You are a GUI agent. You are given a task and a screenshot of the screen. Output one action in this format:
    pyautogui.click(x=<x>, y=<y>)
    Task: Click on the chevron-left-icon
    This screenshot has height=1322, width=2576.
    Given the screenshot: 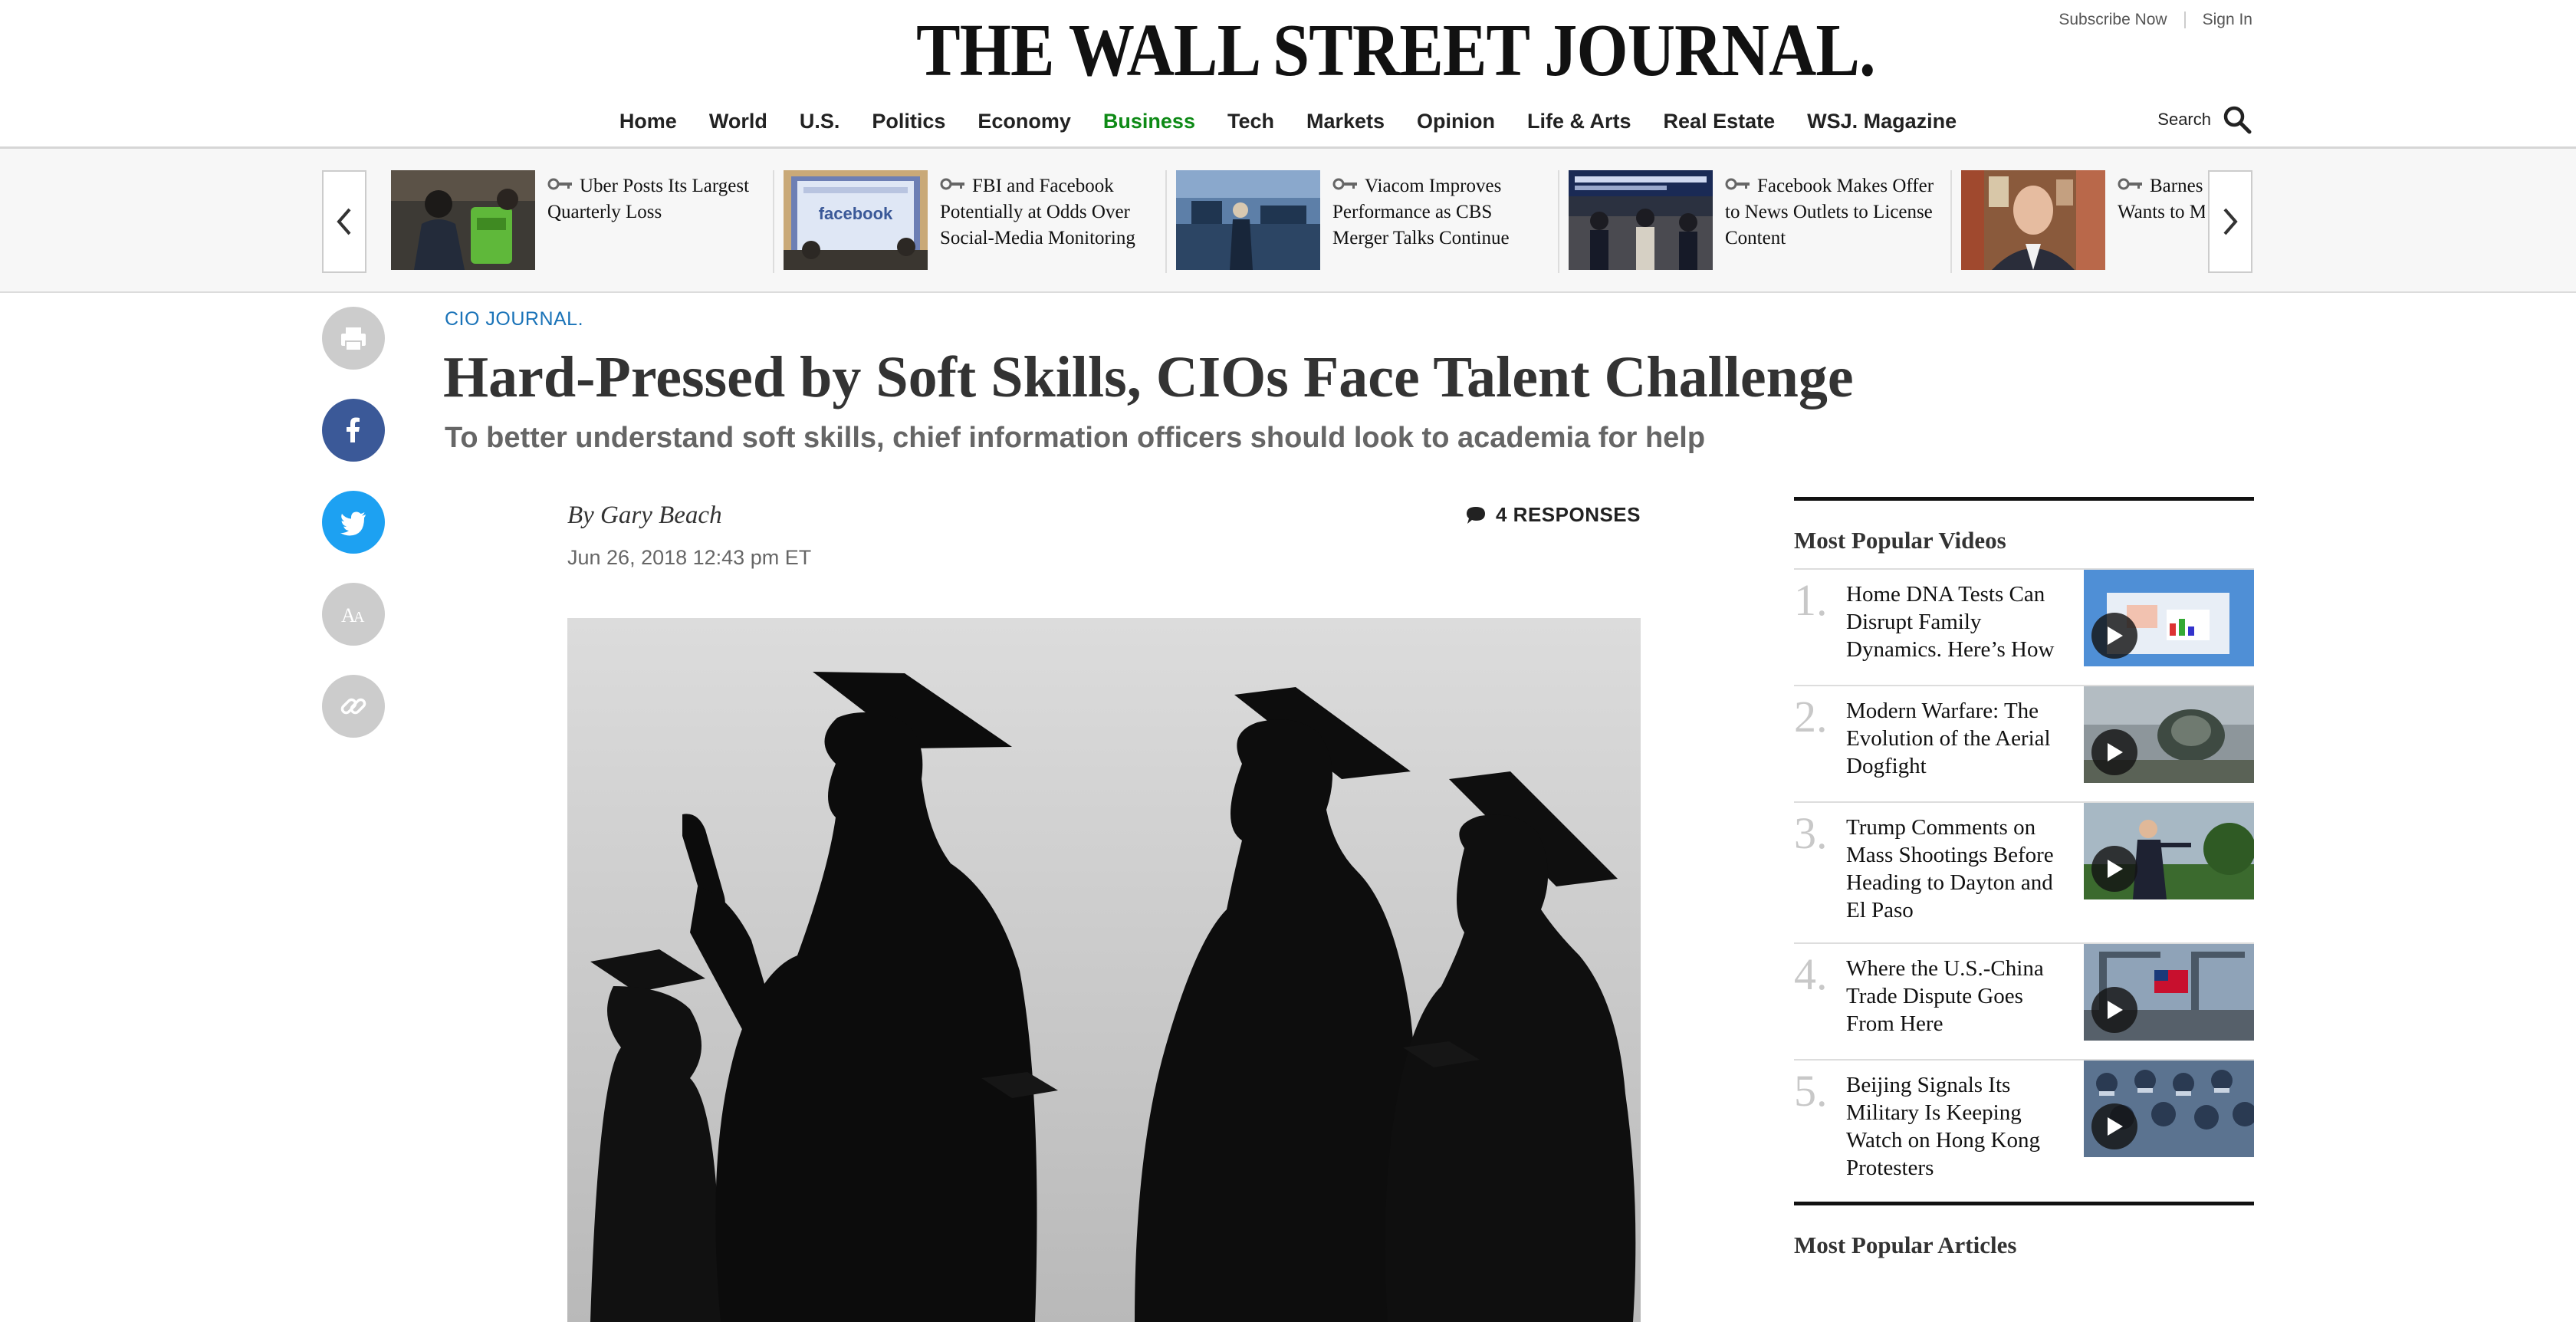 What is the action you would take?
    pyautogui.click(x=344, y=221)
    